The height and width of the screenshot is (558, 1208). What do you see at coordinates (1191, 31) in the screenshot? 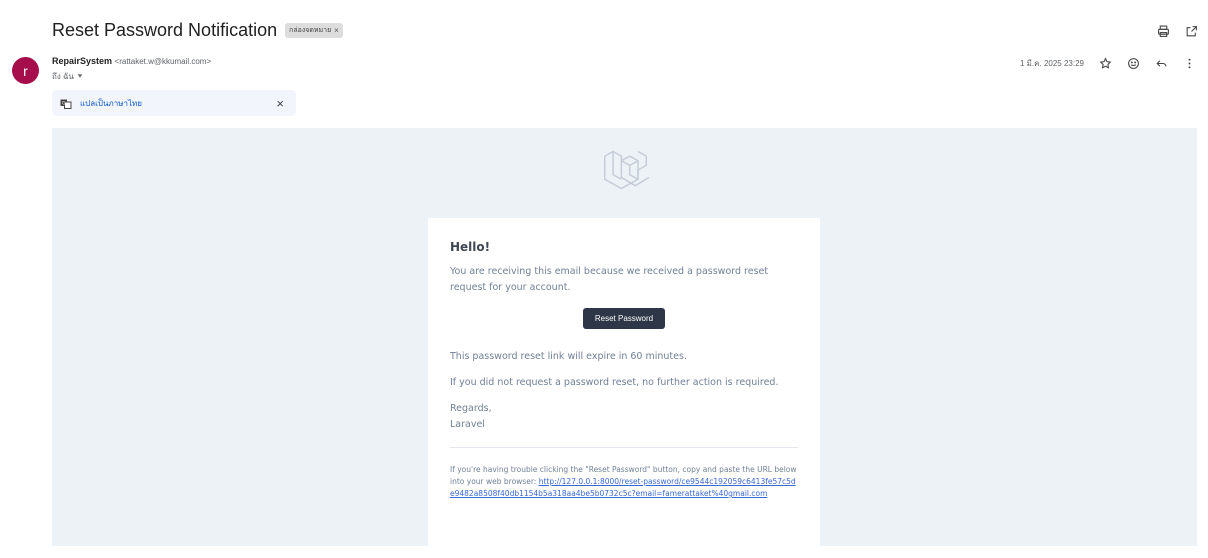
I see `open-in-new-window-icon` at bounding box center [1191, 31].